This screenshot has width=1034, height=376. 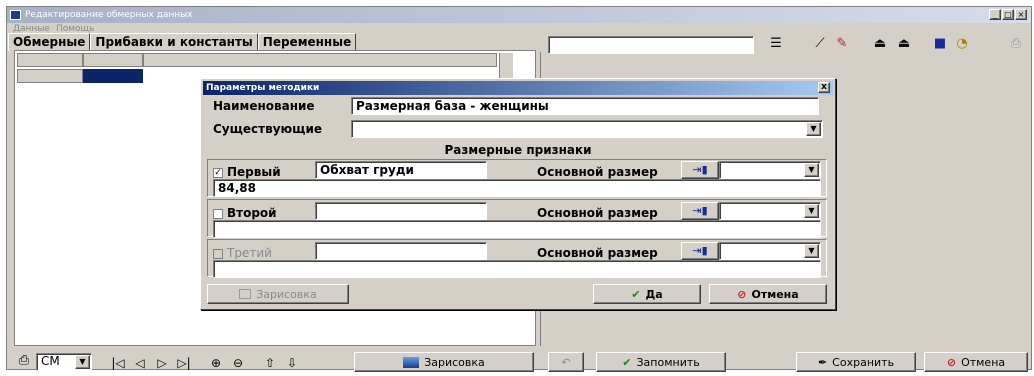 I want to click on first-feature-input: Обхват груди, so click(x=401, y=170).